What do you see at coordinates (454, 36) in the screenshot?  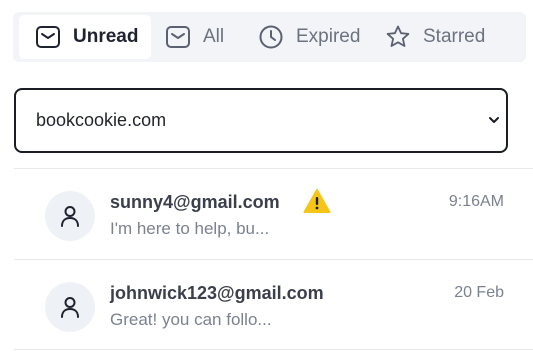 I see `tab-starred-label: Starred` at bounding box center [454, 36].